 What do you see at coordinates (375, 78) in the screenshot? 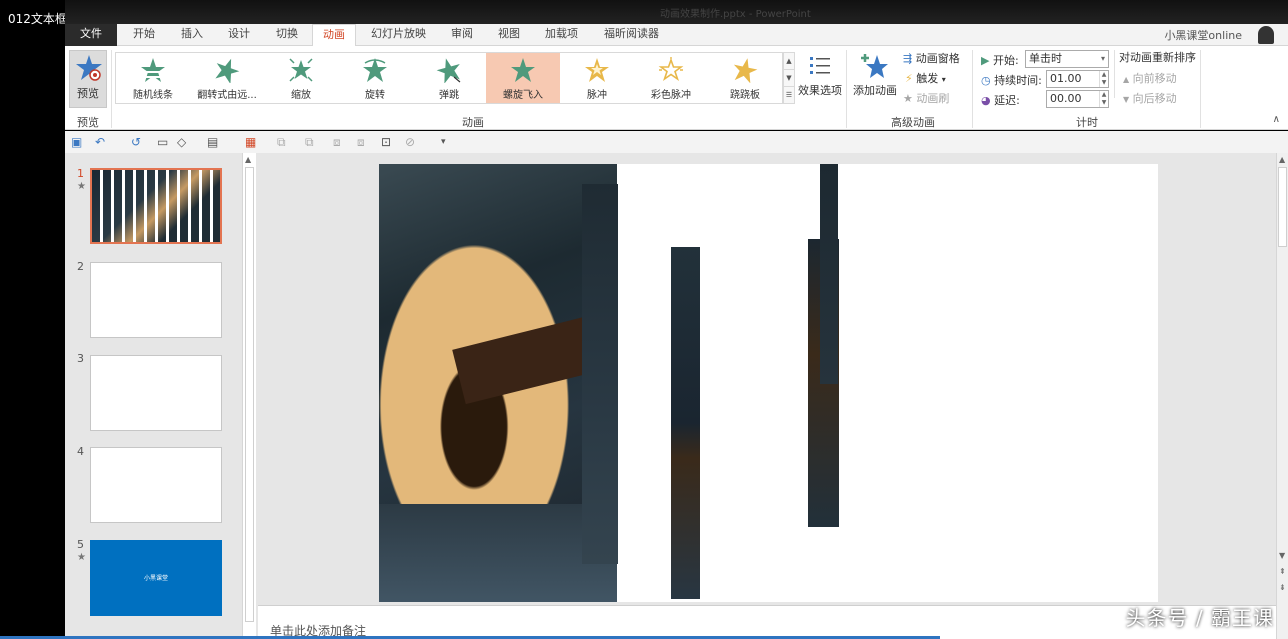
I see `animation-swivel: 旋转` at bounding box center [375, 78].